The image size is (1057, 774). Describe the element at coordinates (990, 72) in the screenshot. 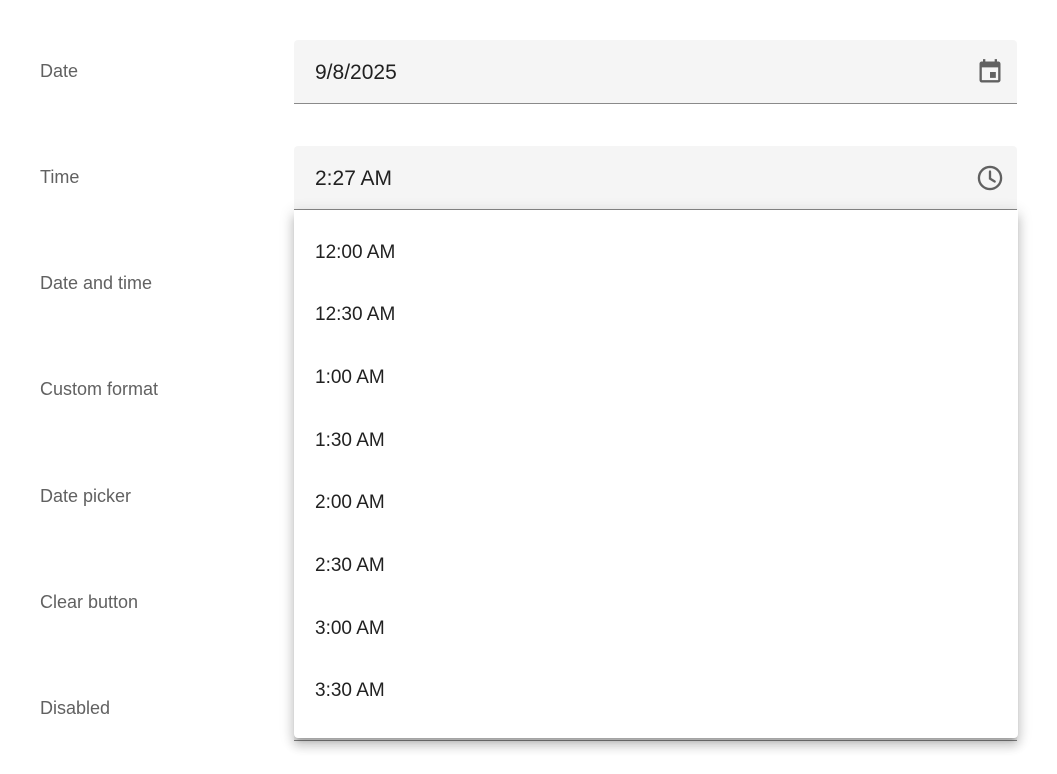

I see `calendar-icon` at that location.